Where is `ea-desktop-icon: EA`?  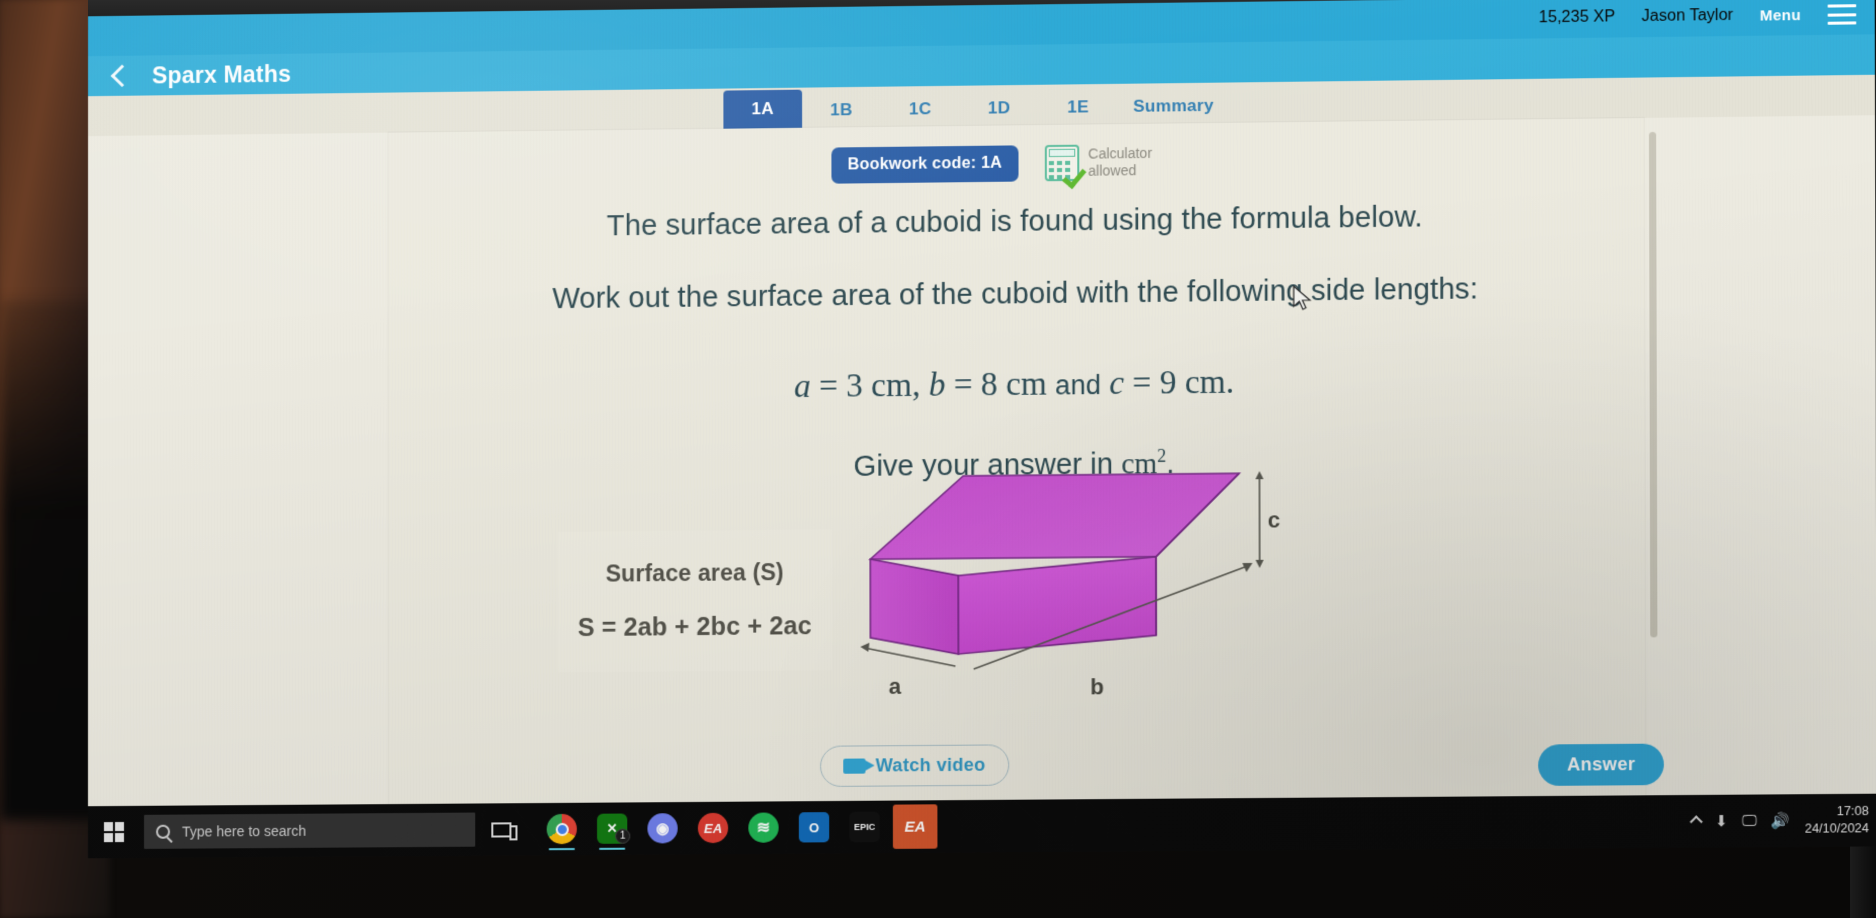 ea-desktop-icon: EA is located at coordinates (915, 826).